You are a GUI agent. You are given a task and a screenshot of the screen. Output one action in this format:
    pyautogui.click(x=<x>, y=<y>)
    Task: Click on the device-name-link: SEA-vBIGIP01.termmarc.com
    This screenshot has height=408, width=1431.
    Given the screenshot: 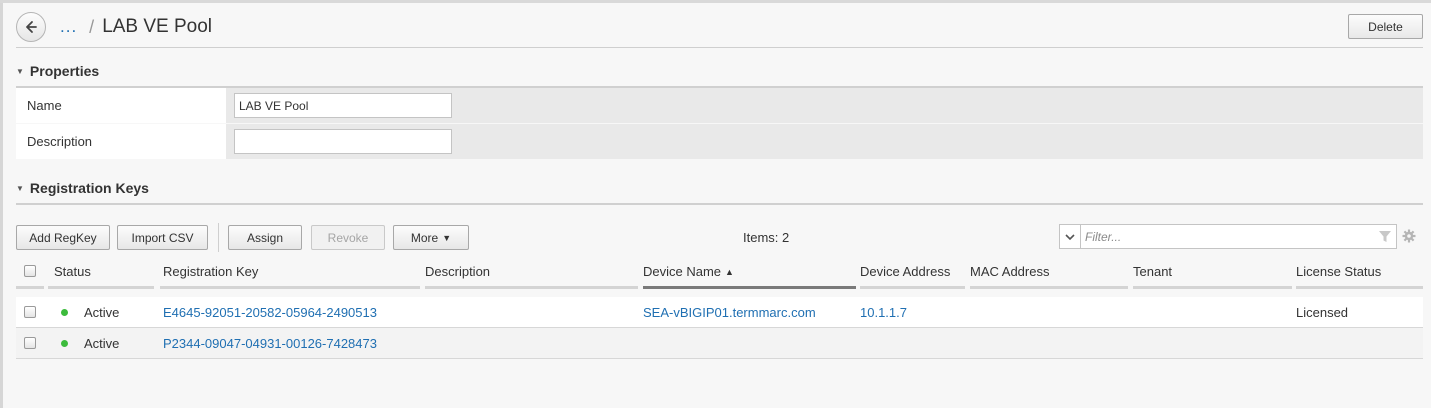 What is the action you would take?
    pyautogui.click(x=729, y=312)
    